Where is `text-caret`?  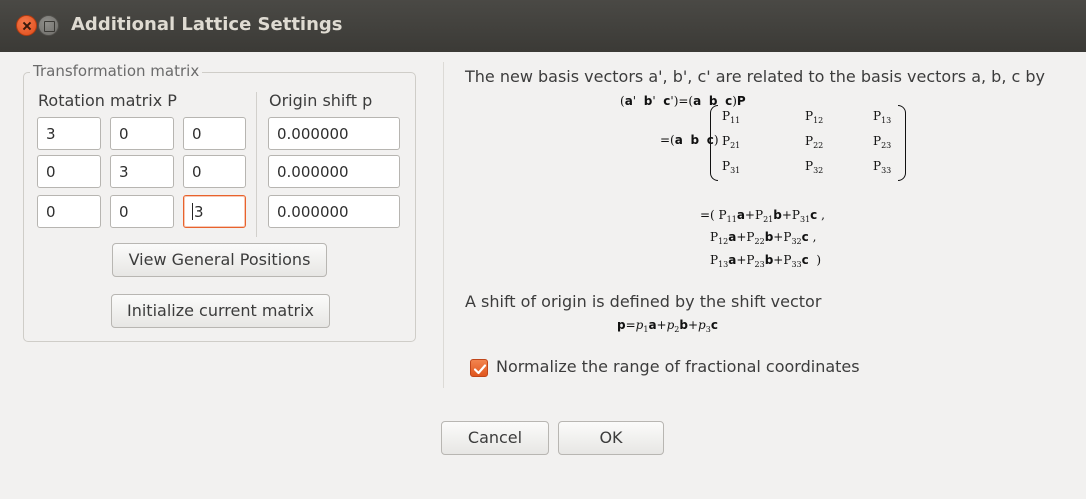 text-caret is located at coordinates (192, 211).